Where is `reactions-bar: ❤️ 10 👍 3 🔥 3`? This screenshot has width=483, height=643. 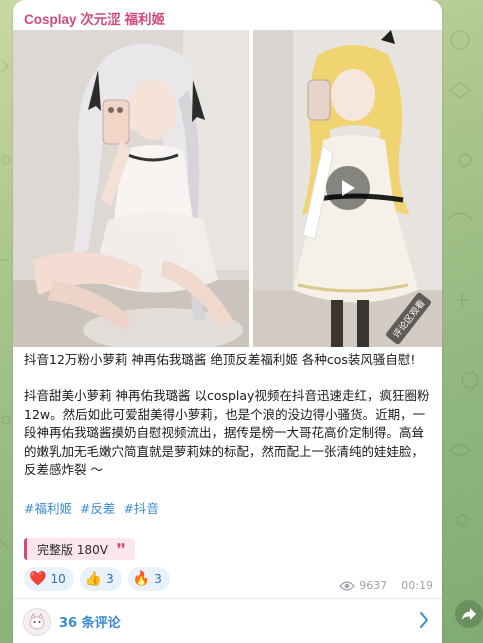
reactions-bar: ❤️ 10 👍 3 🔥 3 is located at coordinates (97, 579).